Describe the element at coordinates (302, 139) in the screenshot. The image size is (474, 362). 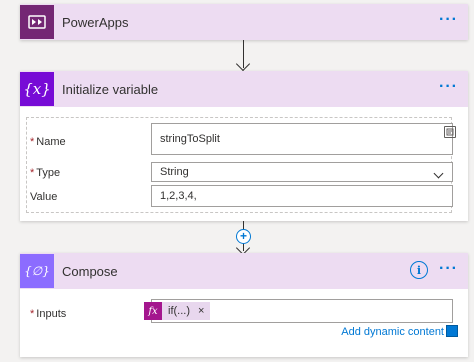
I see `name-input: stringToSplit` at that location.